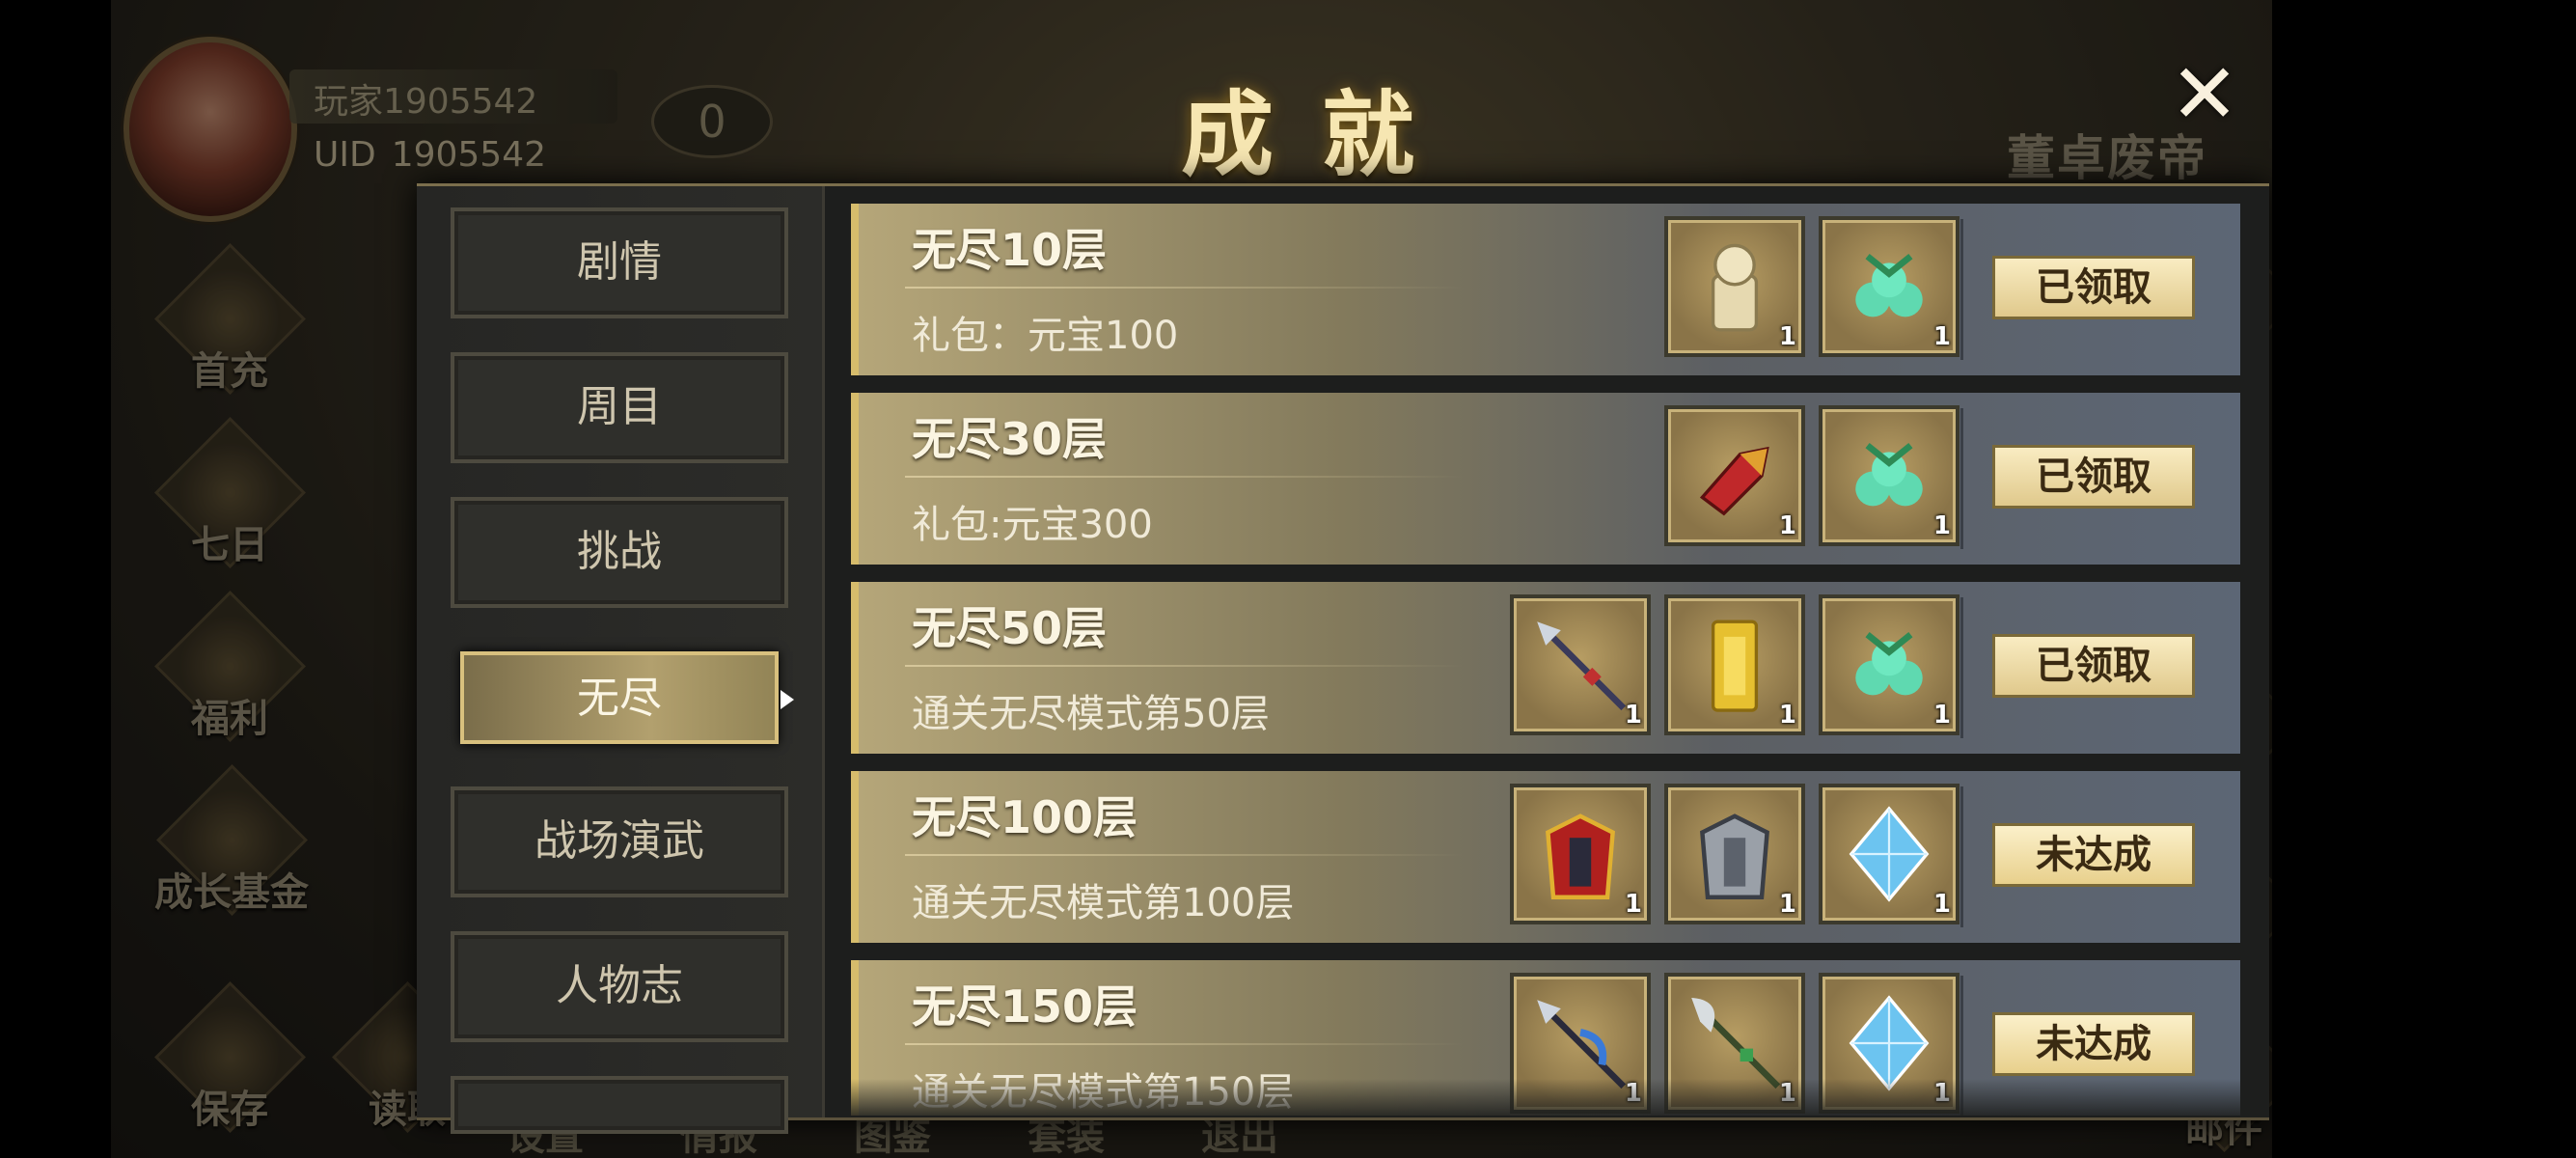 The height and width of the screenshot is (1158, 2576). What do you see at coordinates (1010, 250) in the screenshot?
I see `achievement-title: 无尽10层` at bounding box center [1010, 250].